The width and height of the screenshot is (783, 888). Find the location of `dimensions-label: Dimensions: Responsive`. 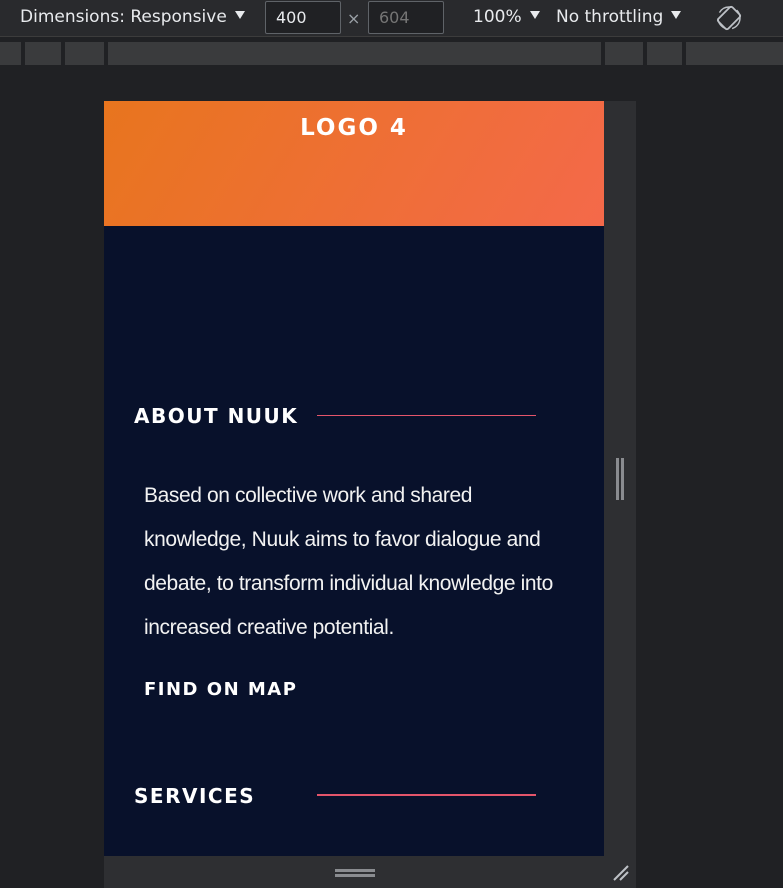

dimensions-label: Dimensions: Responsive is located at coordinates (123, 17).